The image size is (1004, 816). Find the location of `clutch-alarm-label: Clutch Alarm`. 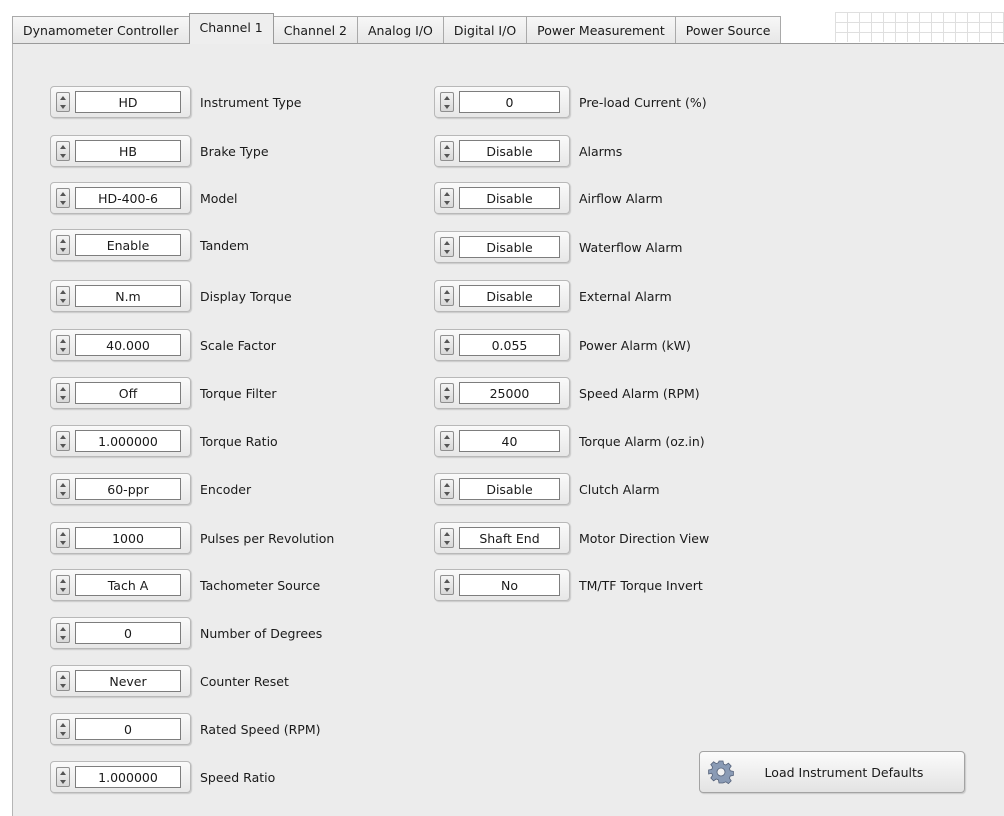

clutch-alarm-label: Clutch Alarm is located at coordinates (619, 489).